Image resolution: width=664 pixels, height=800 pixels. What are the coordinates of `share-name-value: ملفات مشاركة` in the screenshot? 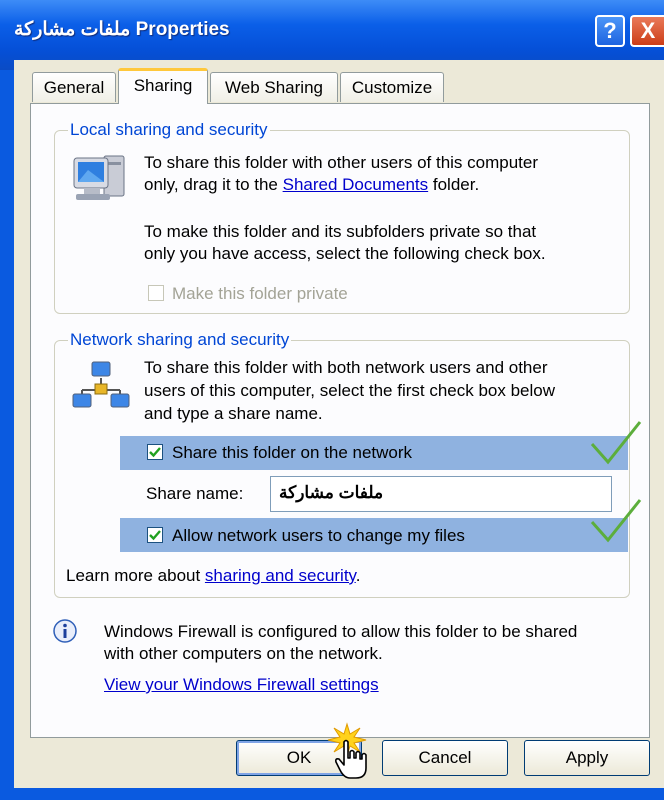 It's located at (331, 492).